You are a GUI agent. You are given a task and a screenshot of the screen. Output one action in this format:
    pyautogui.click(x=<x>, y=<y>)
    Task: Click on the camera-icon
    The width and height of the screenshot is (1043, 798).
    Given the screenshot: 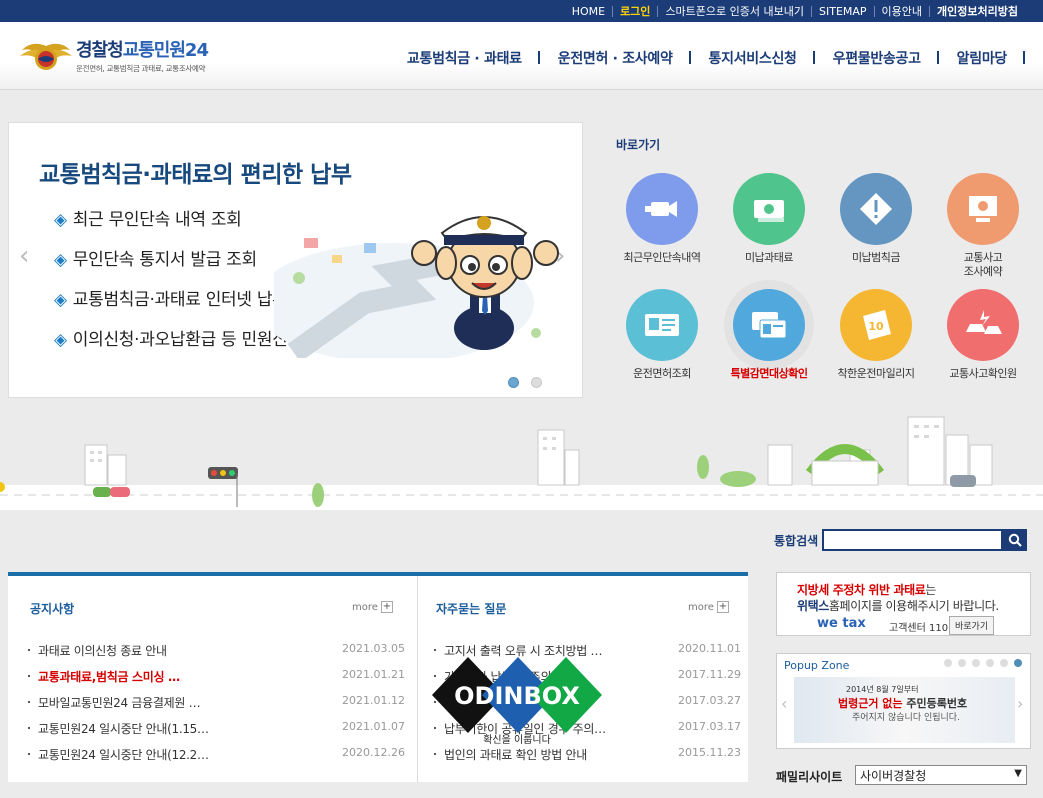 What is the action you would take?
    pyautogui.click(x=661, y=209)
    